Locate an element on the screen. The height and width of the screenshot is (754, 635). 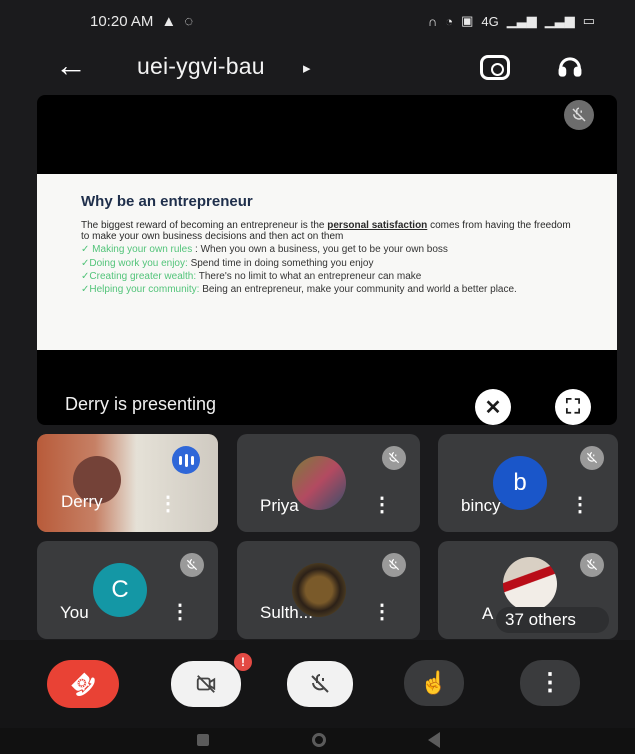
hand-icon: ☝ is located at coordinates (434, 682).